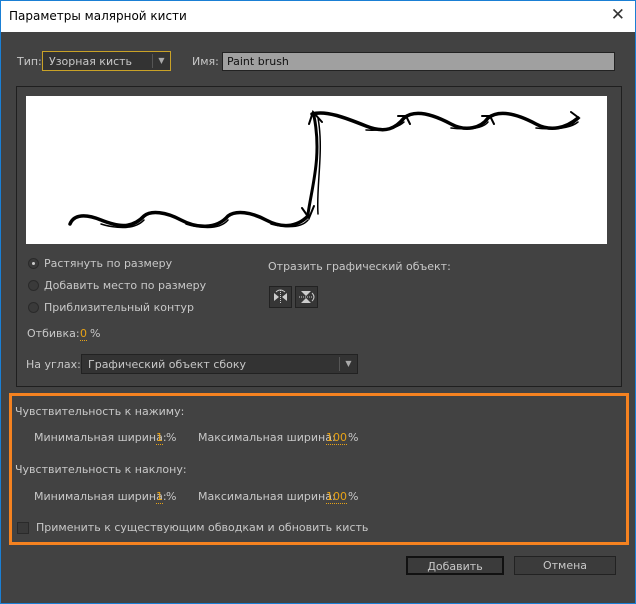 This screenshot has height=604, width=636. Describe the element at coordinates (83, 334) in the screenshot. I see `spacing-value: 0` at that location.